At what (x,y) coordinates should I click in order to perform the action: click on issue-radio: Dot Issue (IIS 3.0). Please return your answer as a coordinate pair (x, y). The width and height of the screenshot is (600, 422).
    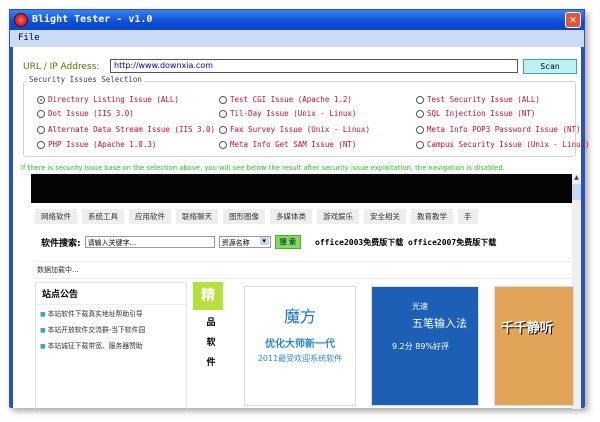
    Looking at the image, I should click on (85, 113).